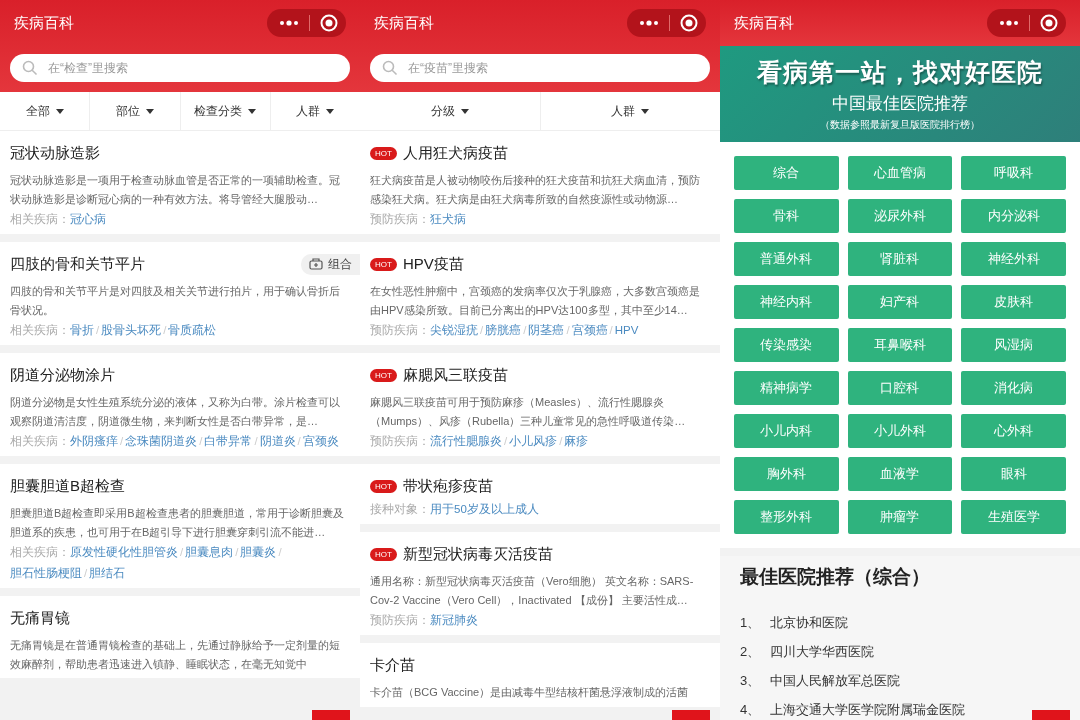  Describe the element at coordinates (466, 441) in the screenshot. I see `disease-link: 流行性腮腺炎` at that location.